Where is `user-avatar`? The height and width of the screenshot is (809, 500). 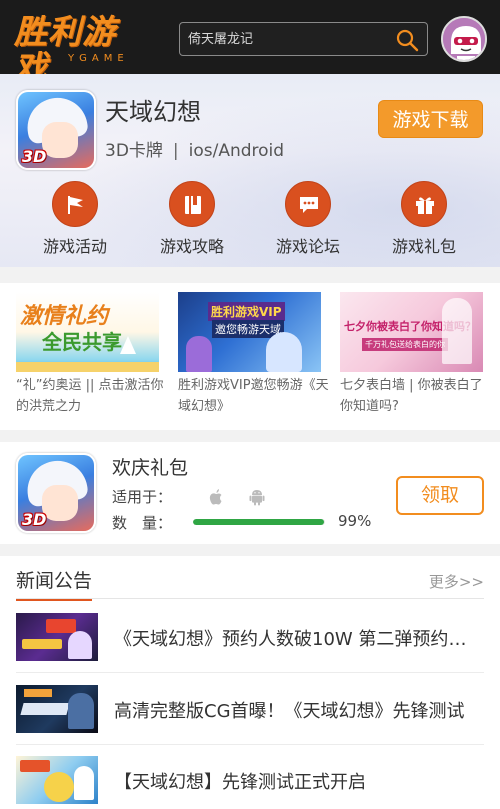 user-avatar is located at coordinates (464, 39).